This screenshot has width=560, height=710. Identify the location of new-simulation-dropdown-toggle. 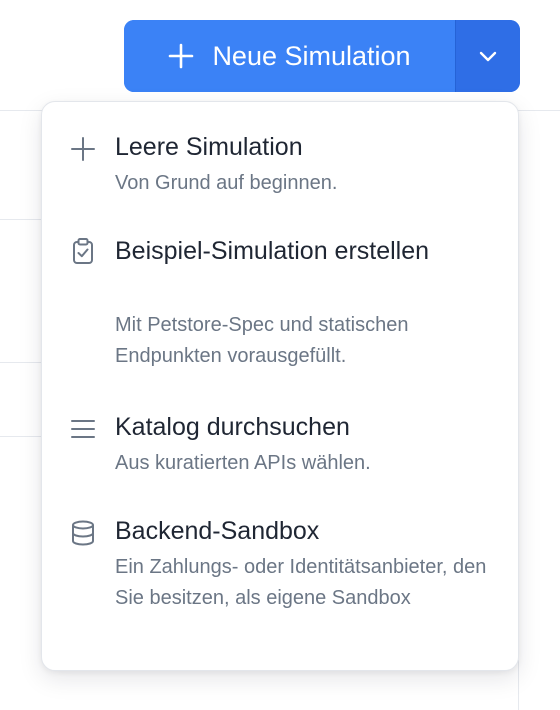
(488, 56).